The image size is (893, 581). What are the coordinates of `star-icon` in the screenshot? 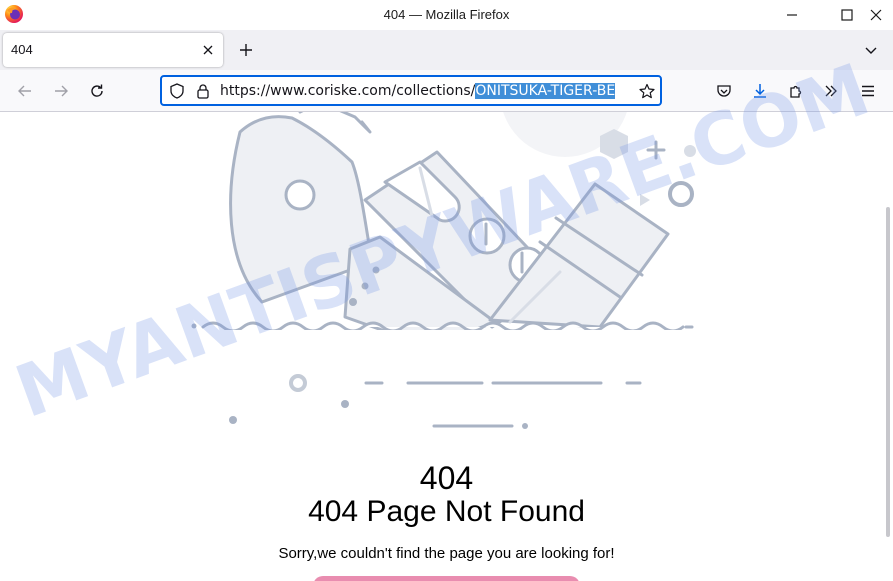 It's located at (647, 91).